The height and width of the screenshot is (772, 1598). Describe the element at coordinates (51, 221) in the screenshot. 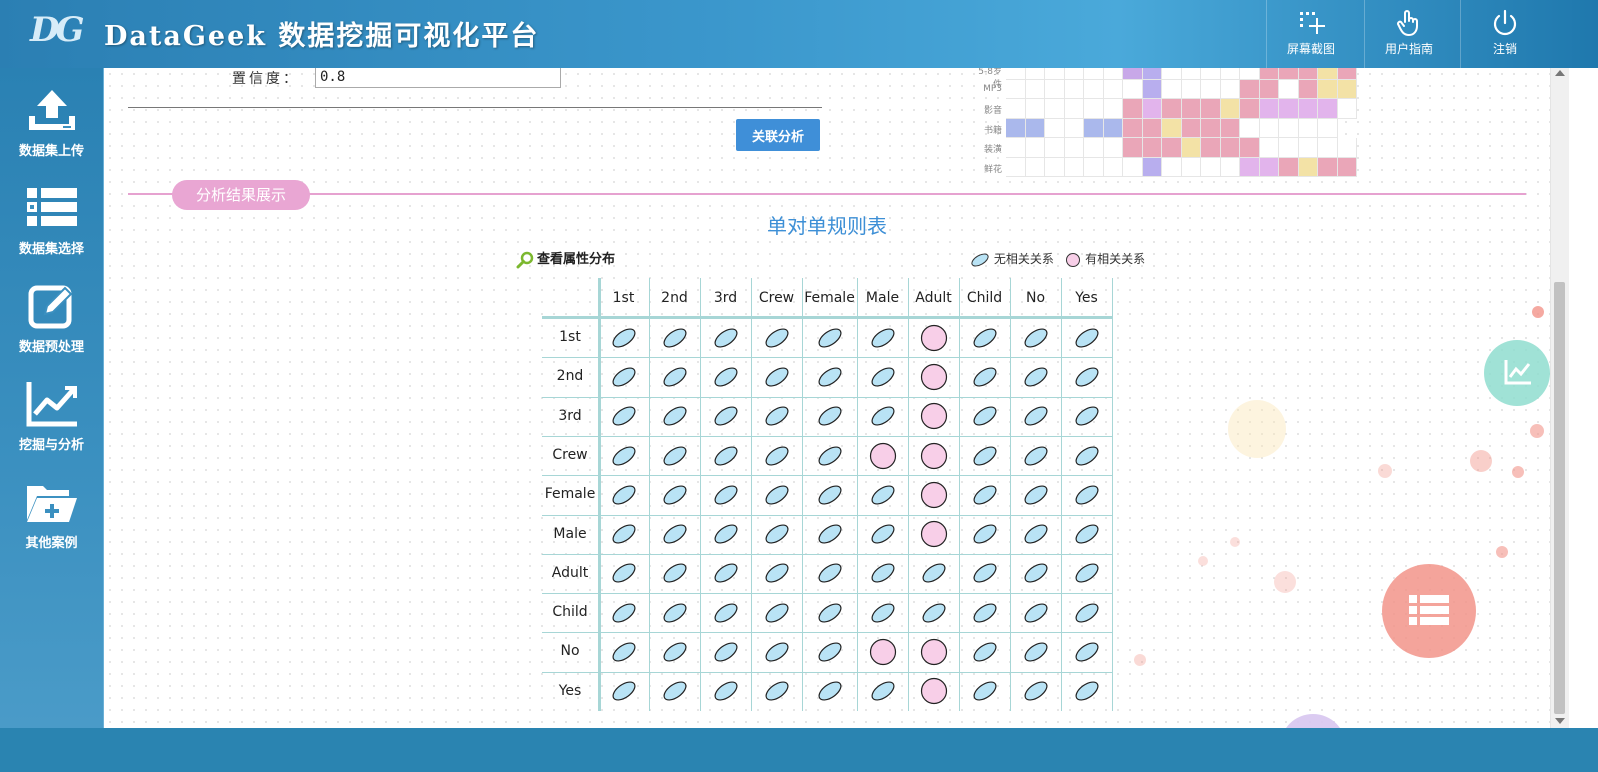

I see `sidebar-item-dataset-select: 数据集选择` at that location.